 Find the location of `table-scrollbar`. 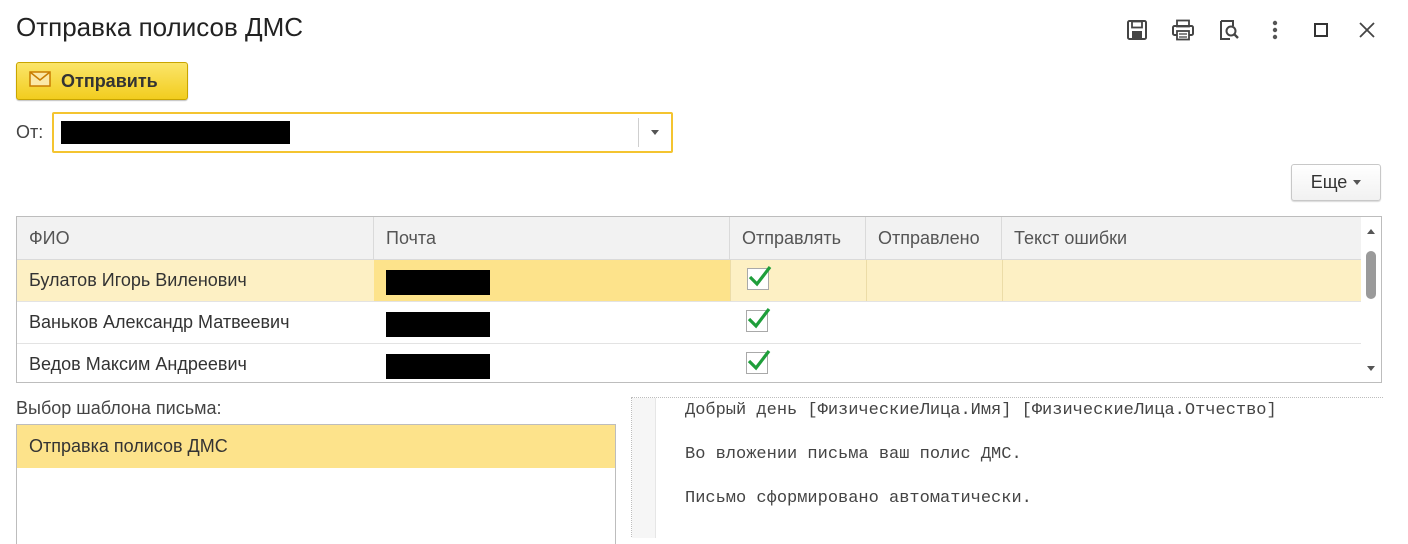

table-scrollbar is located at coordinates (1371, 299).